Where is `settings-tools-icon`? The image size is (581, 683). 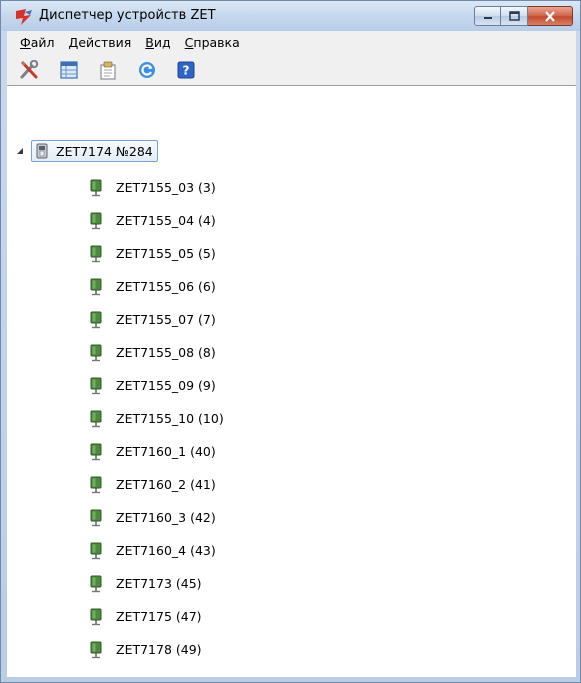 settings-tools-icon is located at coordinates (29, 69).